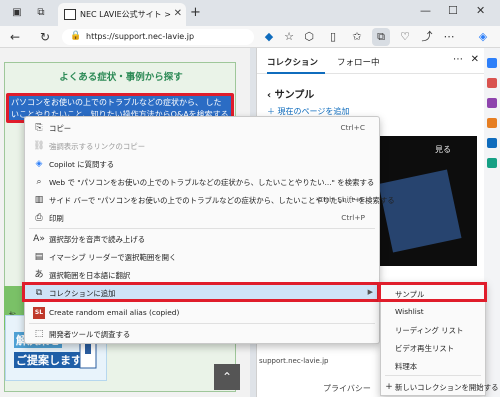 The width and height of the screenshot is (500, 397). Describe the element at coordinates (202, 218) in the screenshot. I see `menu-item-print: ⎙ 印刷 Ctrl+P` at that location.